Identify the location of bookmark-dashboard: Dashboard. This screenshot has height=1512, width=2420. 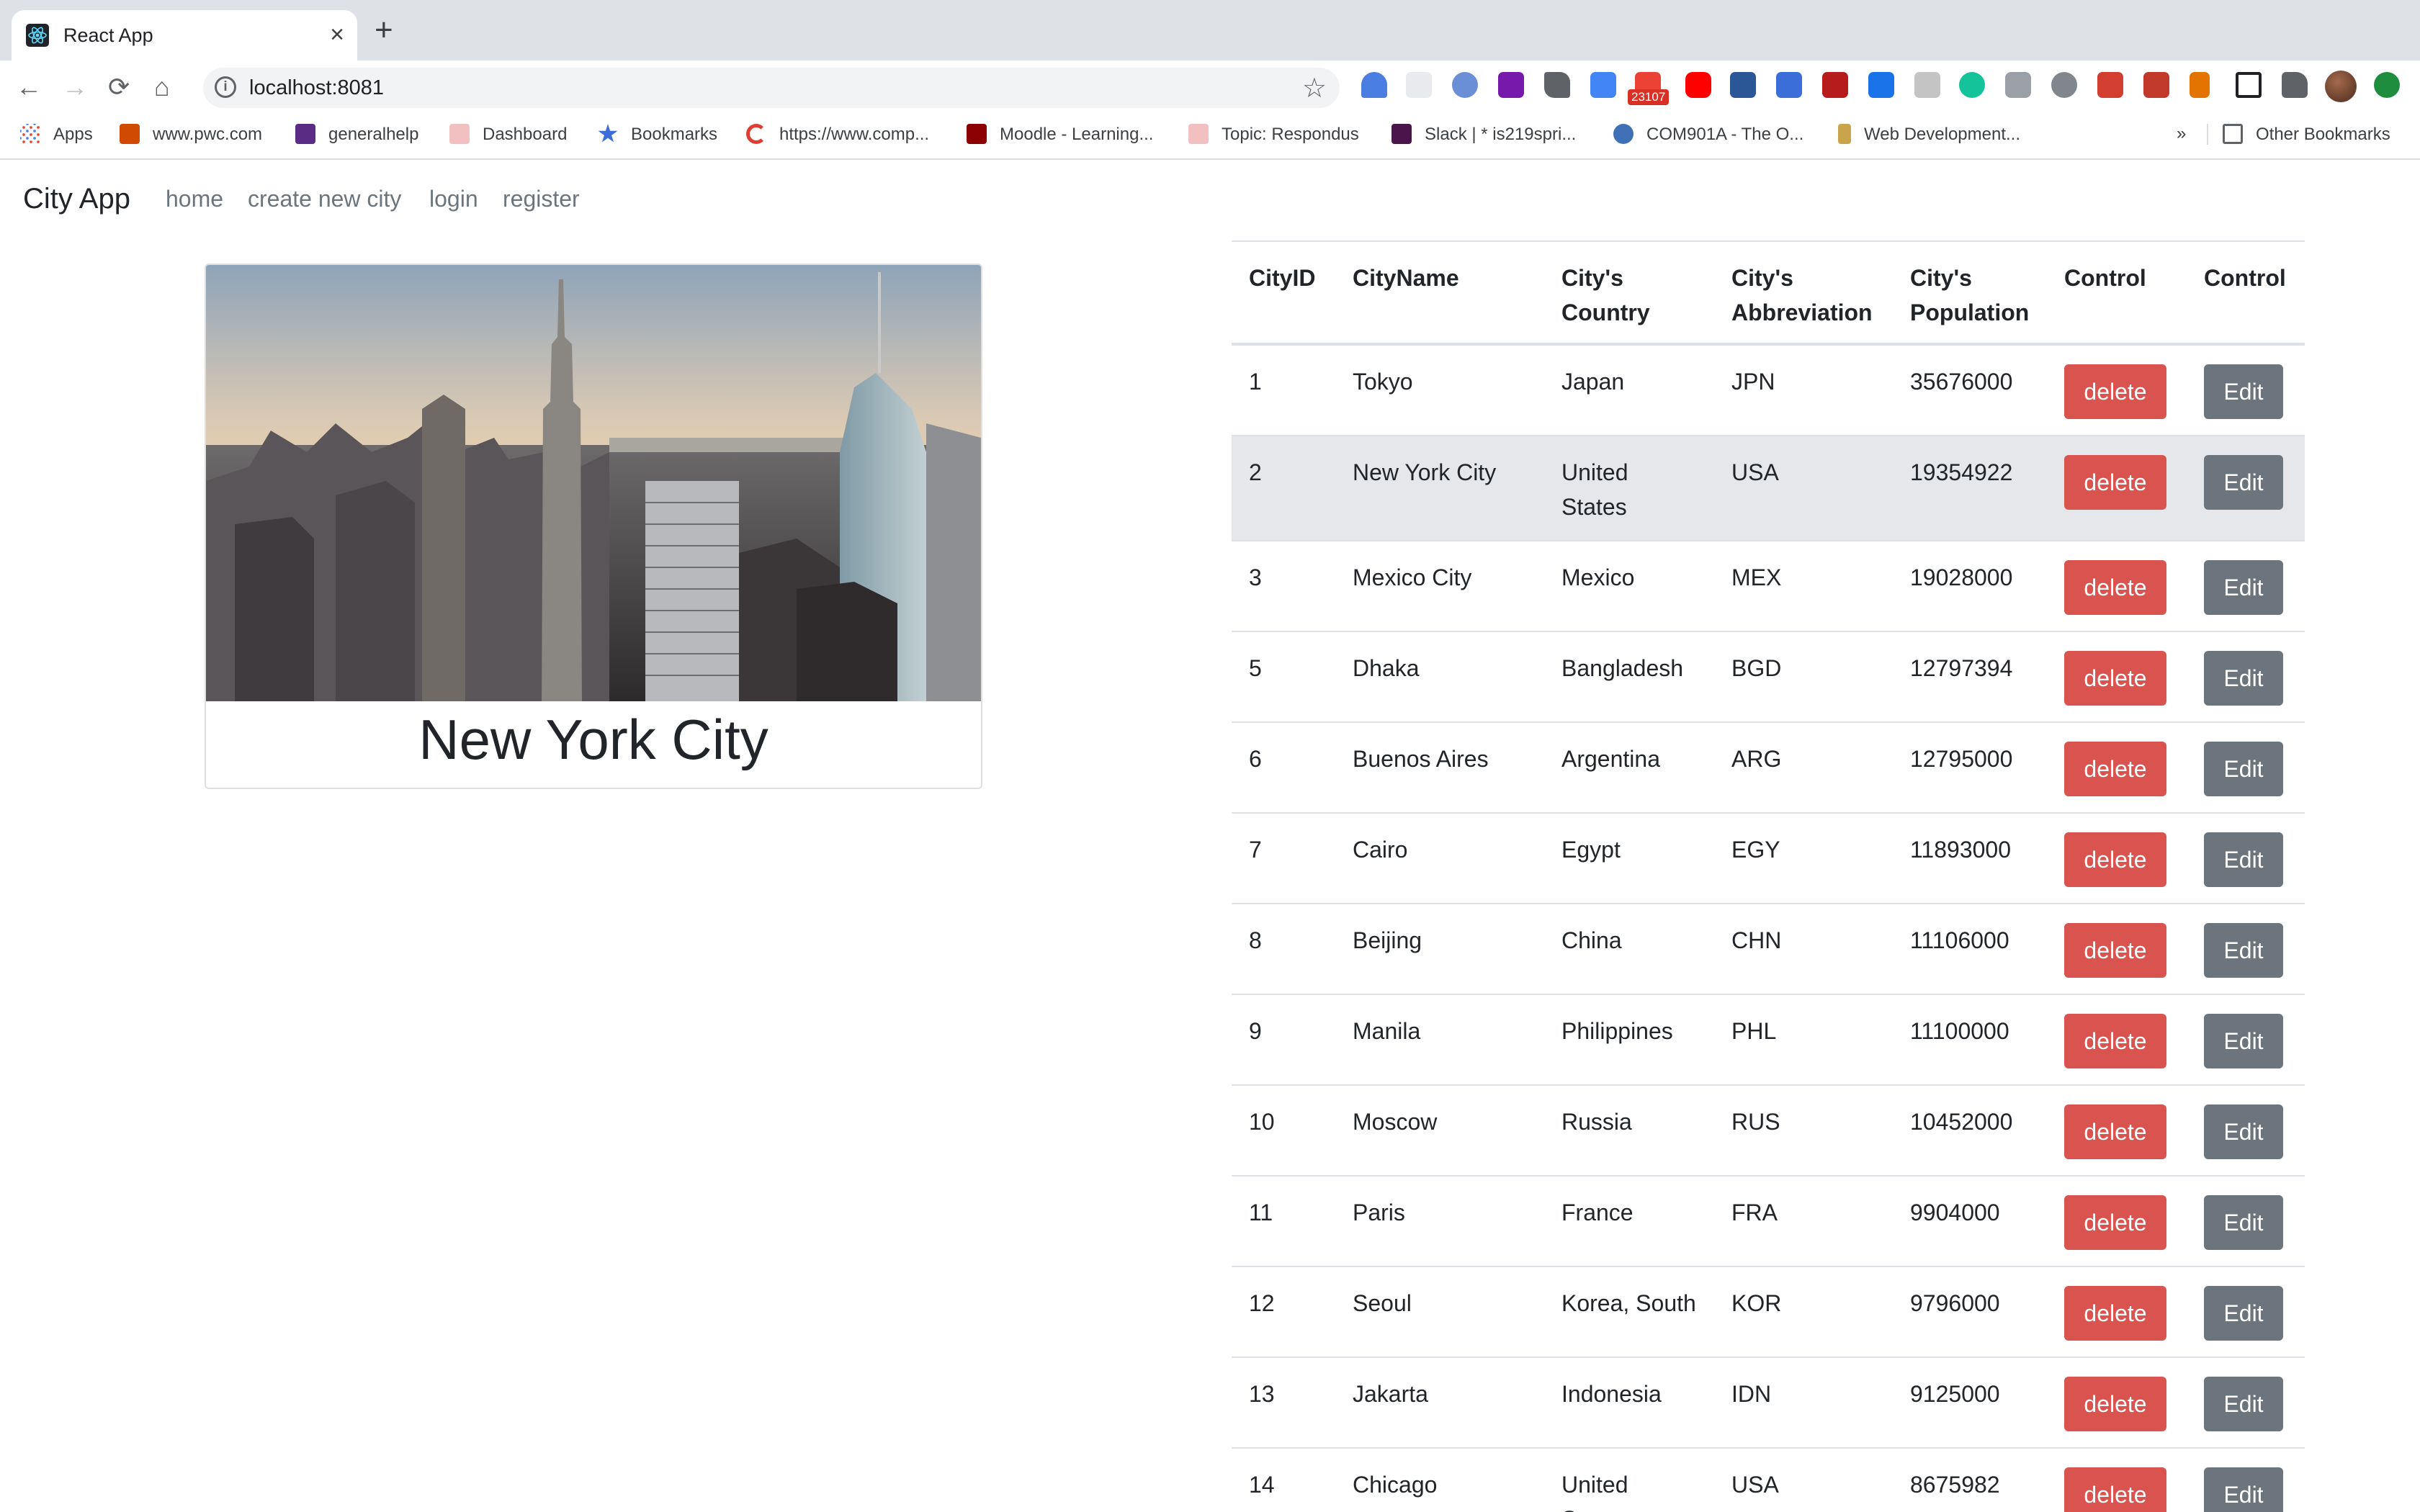
(508, 134).